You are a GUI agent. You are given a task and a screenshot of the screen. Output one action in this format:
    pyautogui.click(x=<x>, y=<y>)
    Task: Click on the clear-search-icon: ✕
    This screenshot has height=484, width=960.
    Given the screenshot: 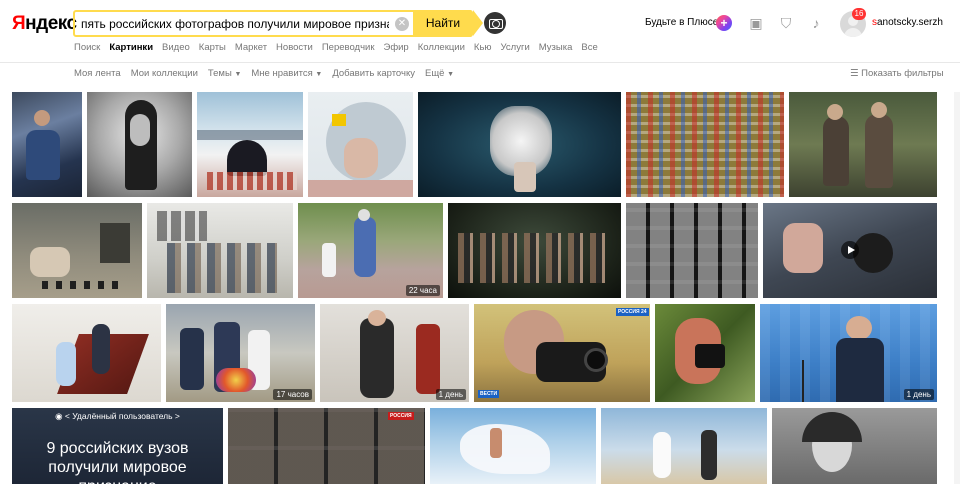 What is the action you would take?
    pyautogui.click(x=402, y=23)
    